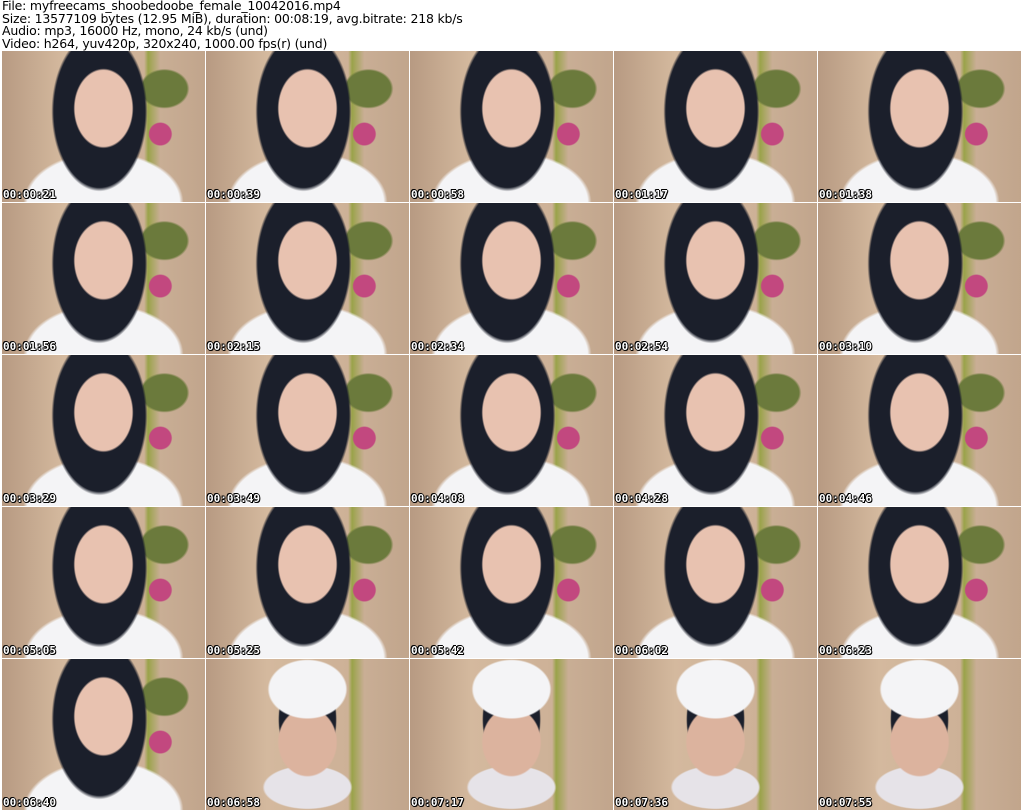  What do you see at coordinates (233, 194) in the screenshot?
I see `thumbnail-timestamp: 00:00:39` at bounding box center [233, 194].